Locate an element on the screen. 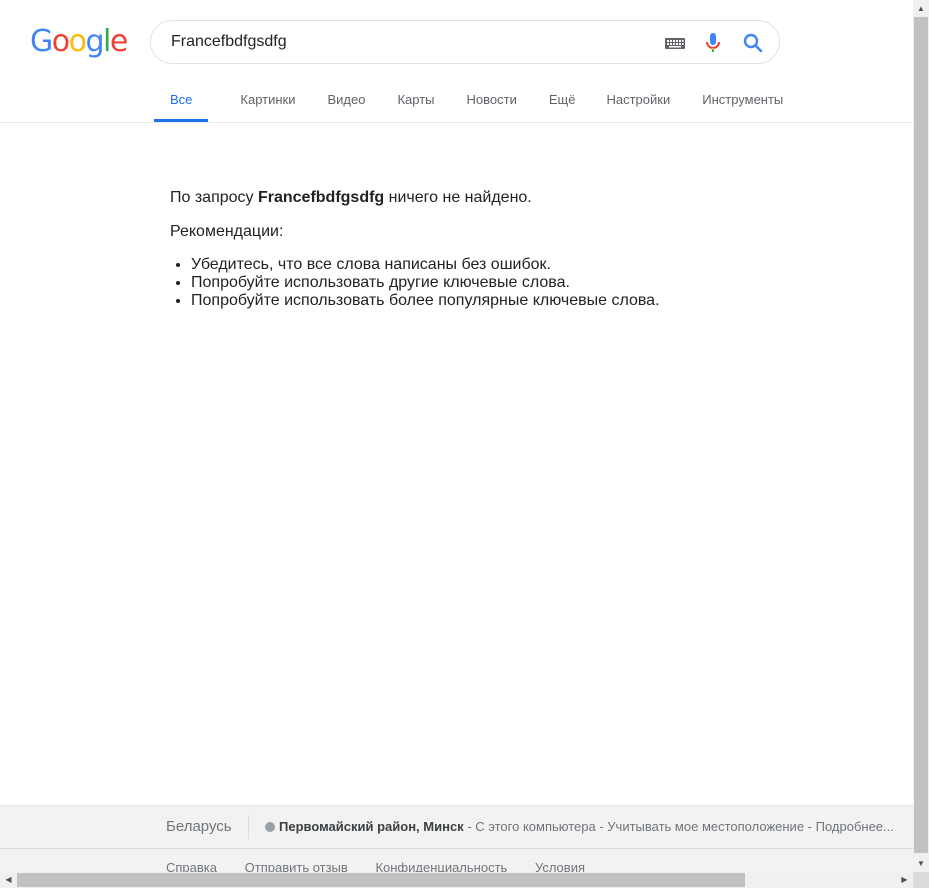 This screenshot has width=929, height=888. tab-images: Картинки is located at coordinates (267, 100).